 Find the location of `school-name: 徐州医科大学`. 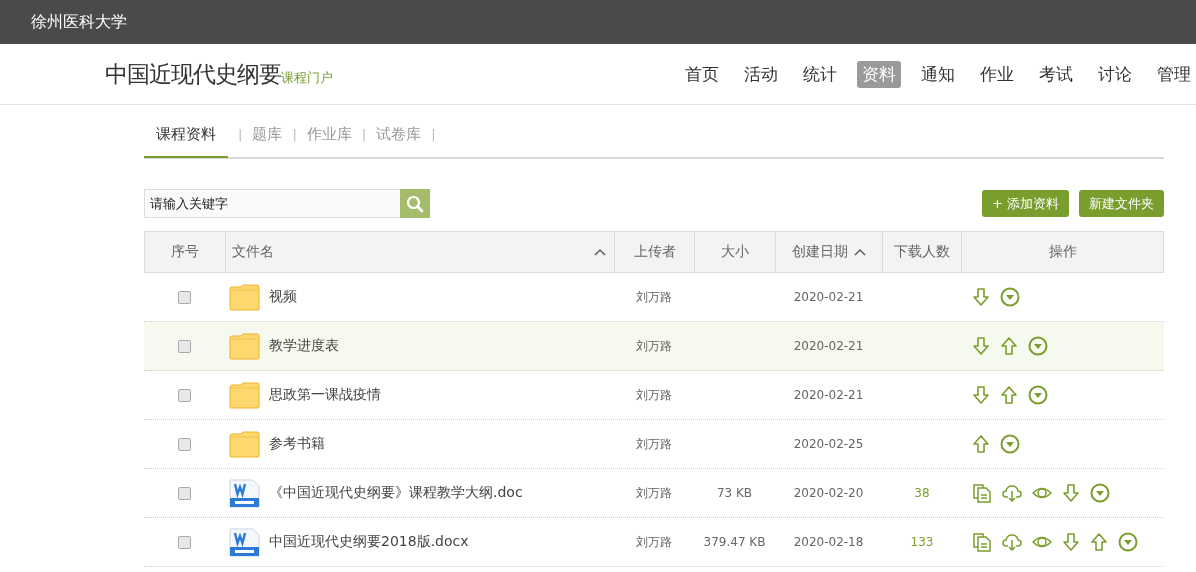

school-name: 徐州医科大学 is located at coordinates (79, 22).